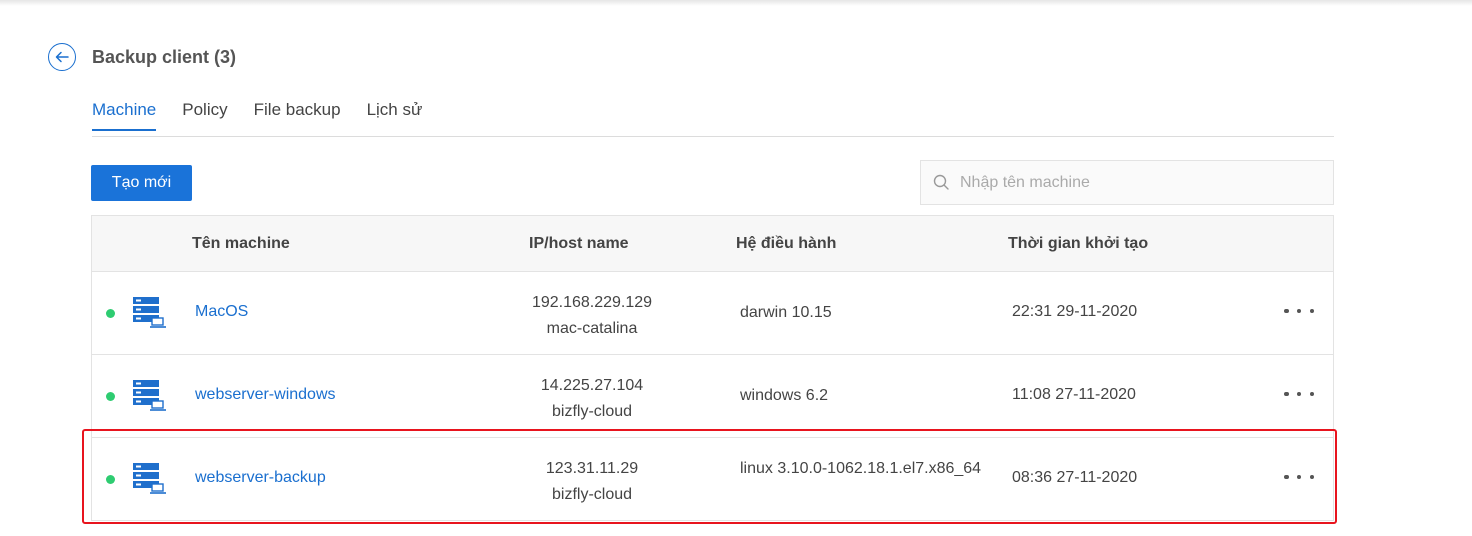 The image size is (1472, 536). I want to click on tab-history: Lịch sử, so click(395, 113).